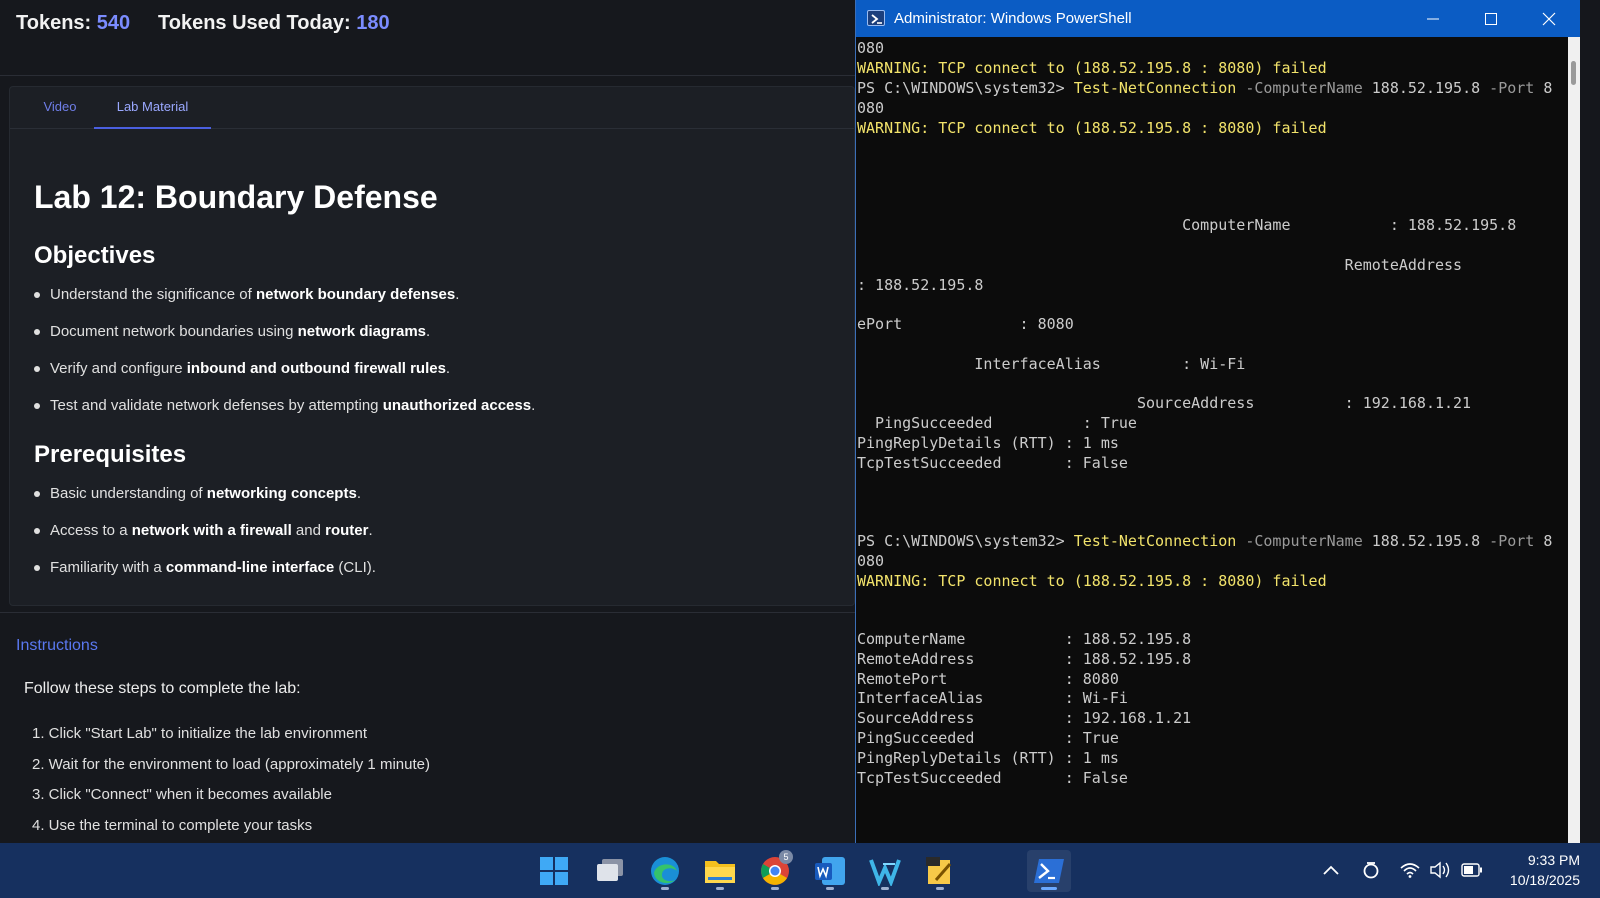 This screenshot has height=898, width=1600. Describe the element at coordinates (1535, 880) in the screenshot. I see `clock-date: 10/18/2025` at that location.